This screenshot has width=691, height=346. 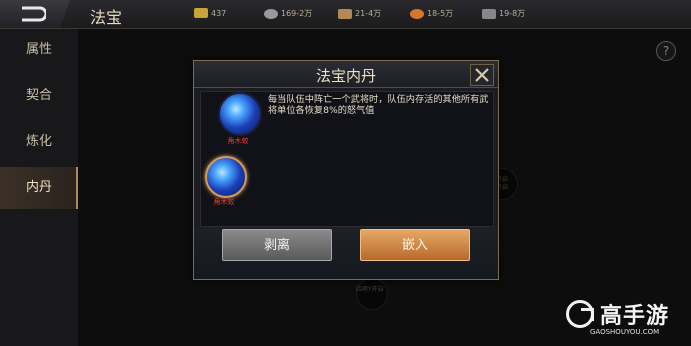 I want to click on resource-pouch: 18-5万, so click(x=431, y=13).